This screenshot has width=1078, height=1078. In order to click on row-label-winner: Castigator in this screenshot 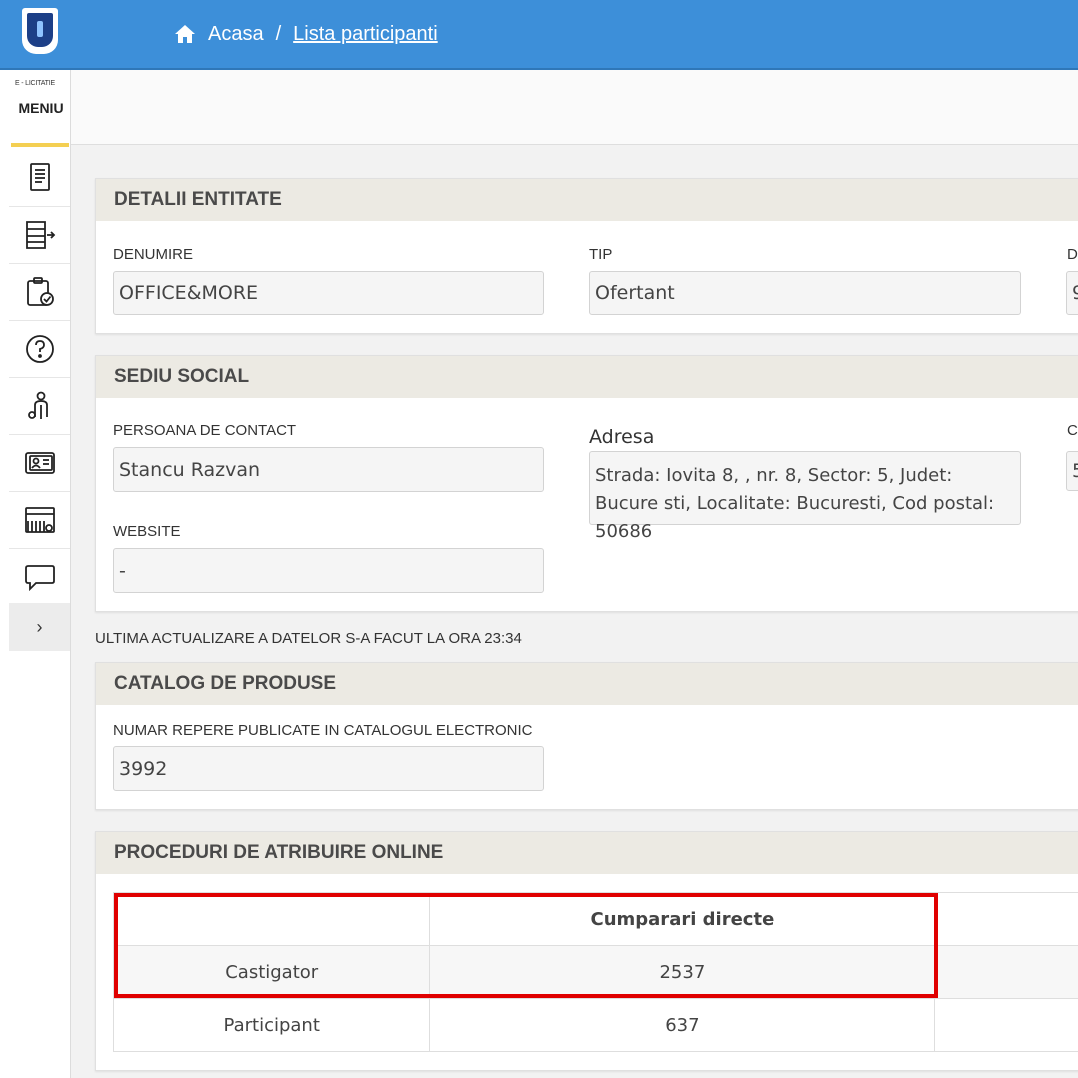, I will do `click(271, 972)`.